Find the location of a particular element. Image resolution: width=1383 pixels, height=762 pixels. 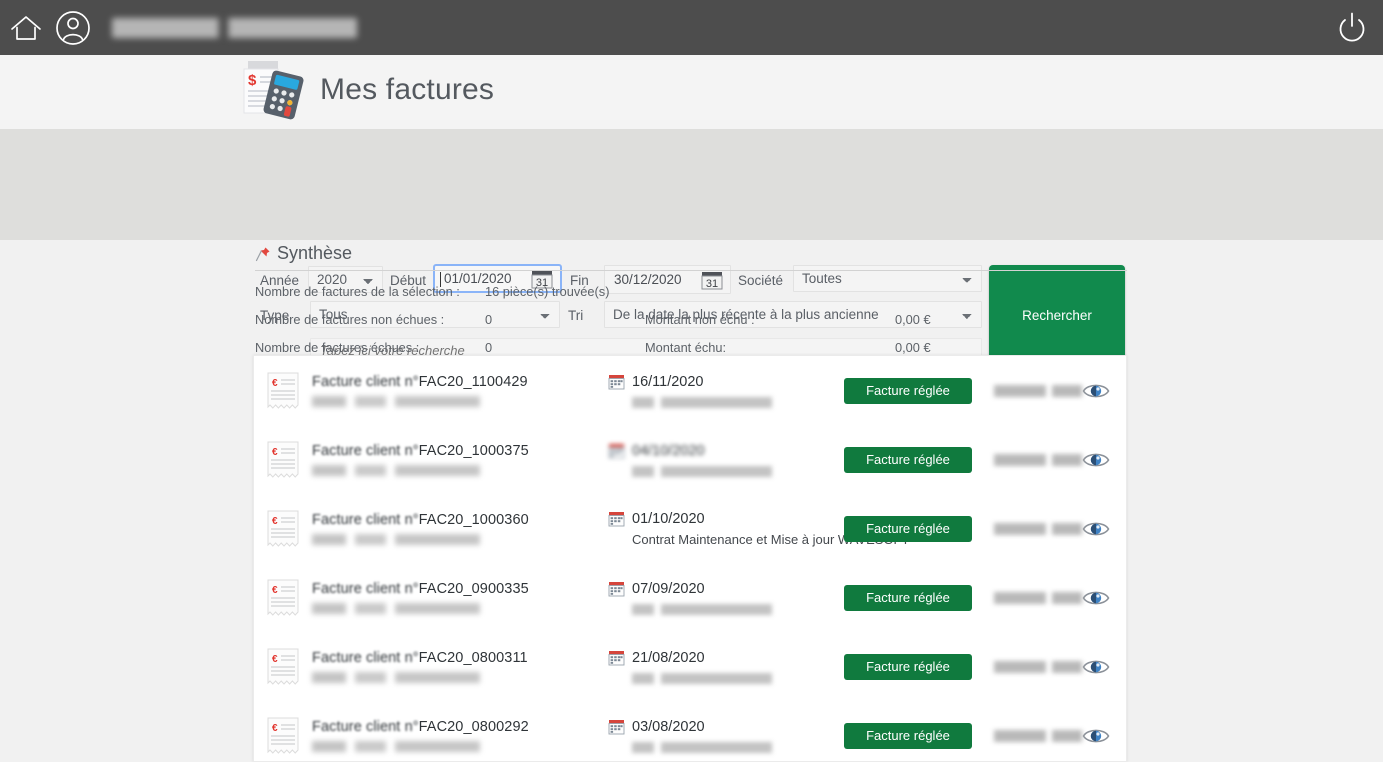

invoice-number: Facture client n°FAC20_1000375 is located at coordinates (420, 451).